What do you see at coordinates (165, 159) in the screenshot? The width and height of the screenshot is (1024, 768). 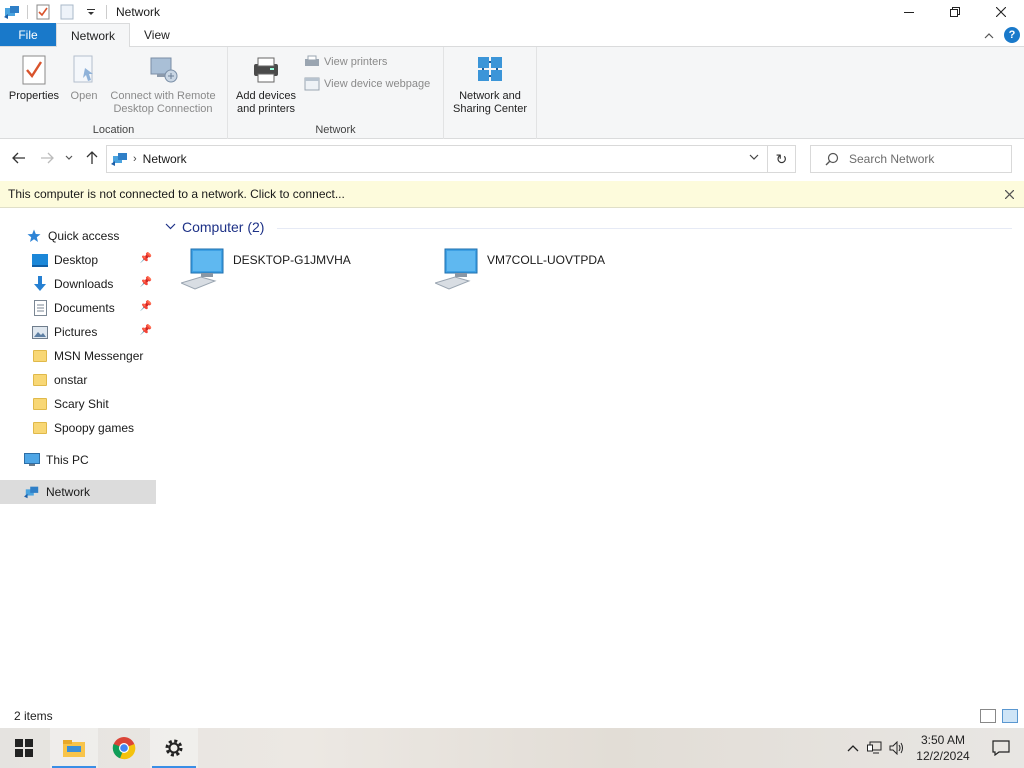 I see `breadcrumb-network: Network` at bounding box center [165, 159].